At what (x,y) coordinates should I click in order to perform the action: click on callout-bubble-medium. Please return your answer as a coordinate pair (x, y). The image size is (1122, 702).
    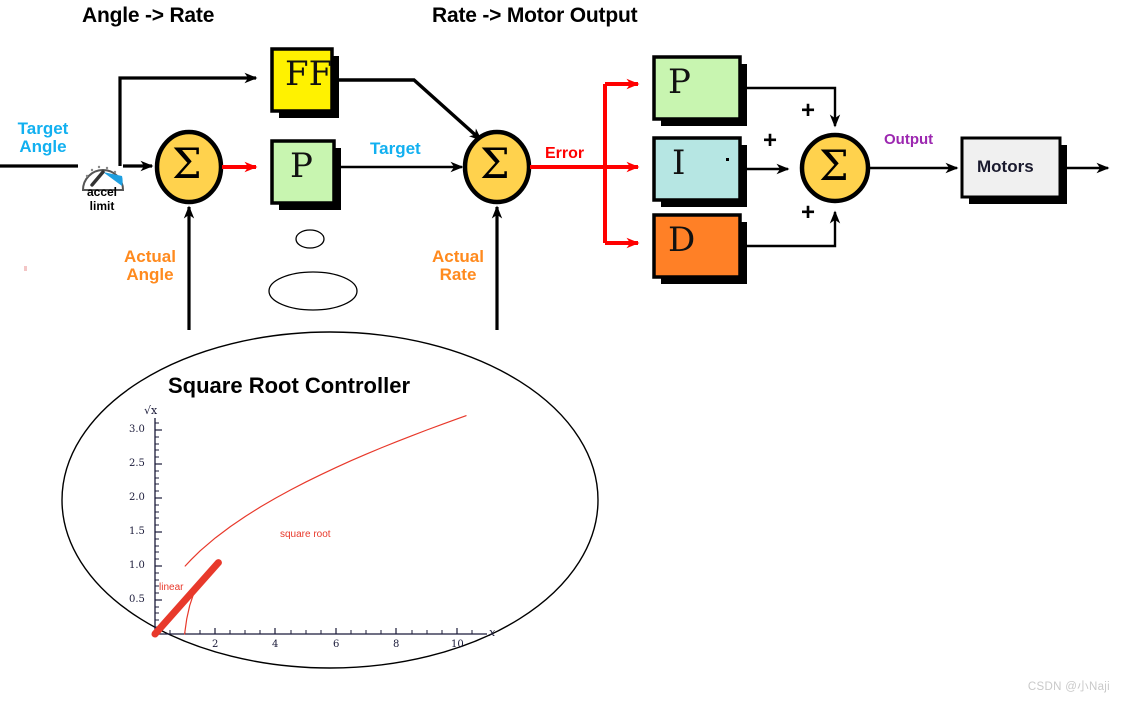
    Looking at the image, I should click on (313, 291).